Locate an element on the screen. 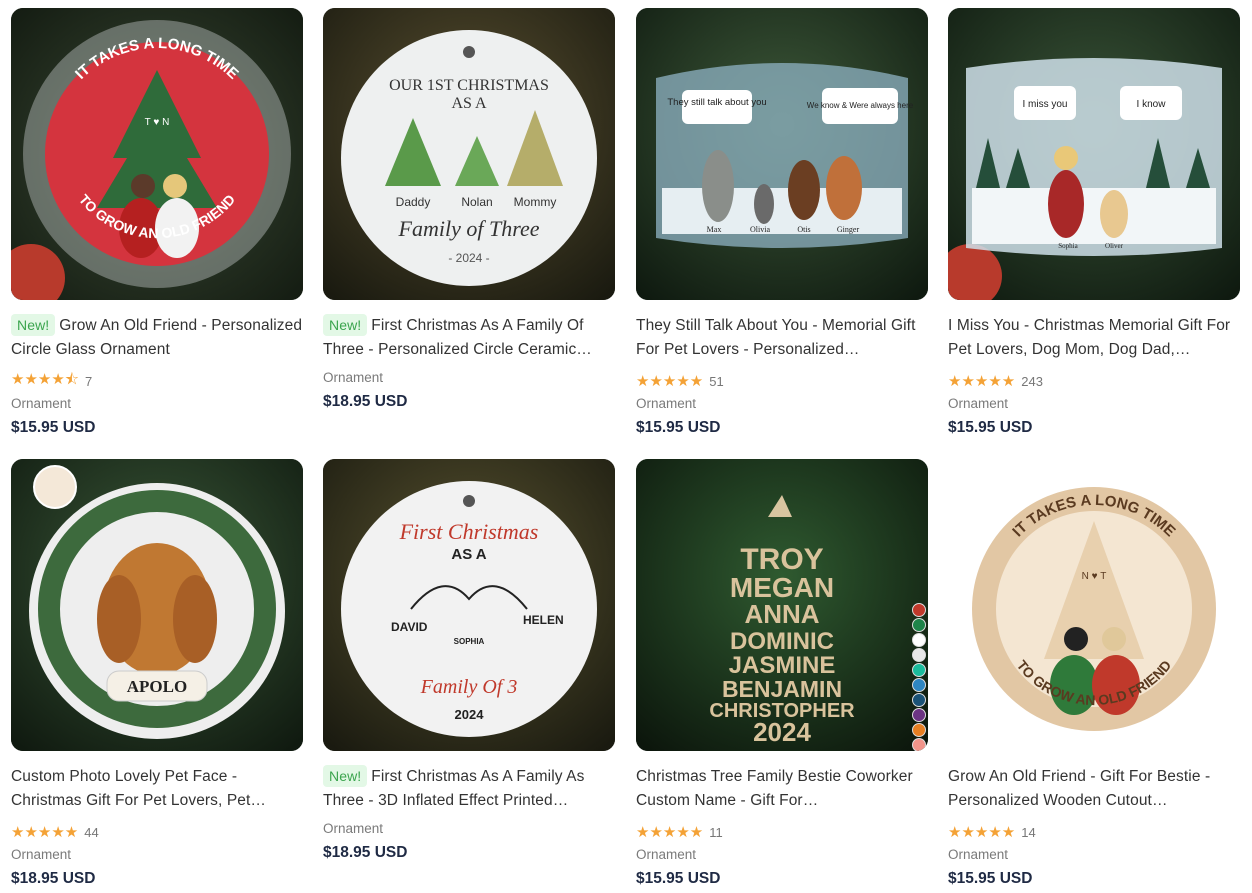  art-name: Daddy is located at coordinates (413, 202).